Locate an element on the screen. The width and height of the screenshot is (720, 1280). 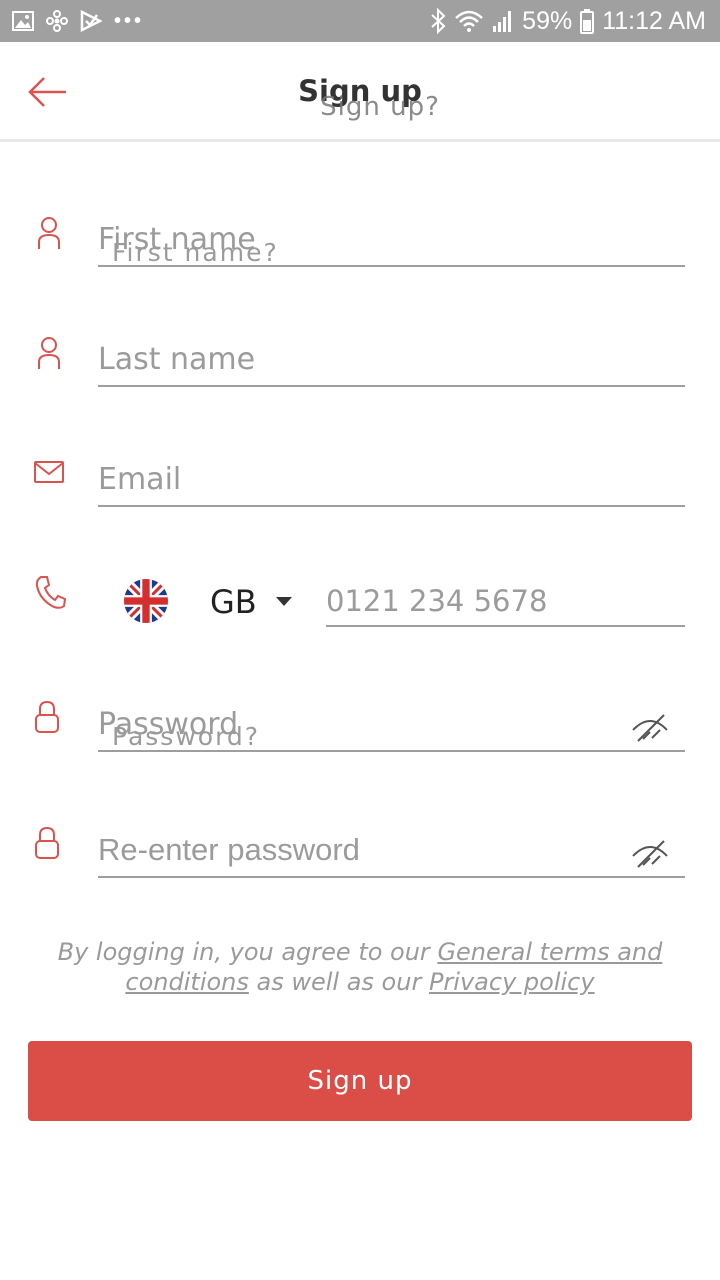
status-right: 59% 11:12 AM is located at coordinates (568, 21).